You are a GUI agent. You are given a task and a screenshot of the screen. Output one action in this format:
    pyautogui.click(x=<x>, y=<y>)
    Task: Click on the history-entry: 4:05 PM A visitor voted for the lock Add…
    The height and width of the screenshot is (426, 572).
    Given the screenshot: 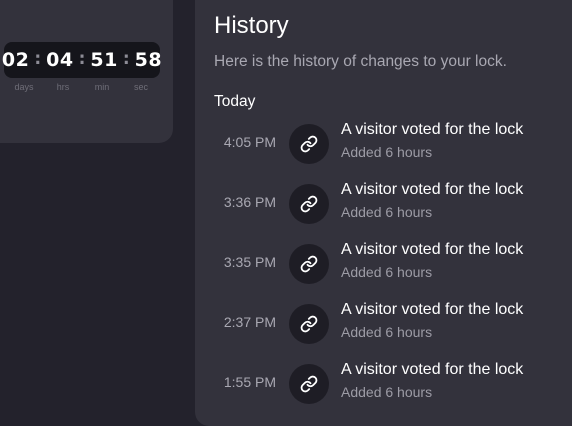 What is the action you would take?
    pyautogui.click(x=383, y=152)
    